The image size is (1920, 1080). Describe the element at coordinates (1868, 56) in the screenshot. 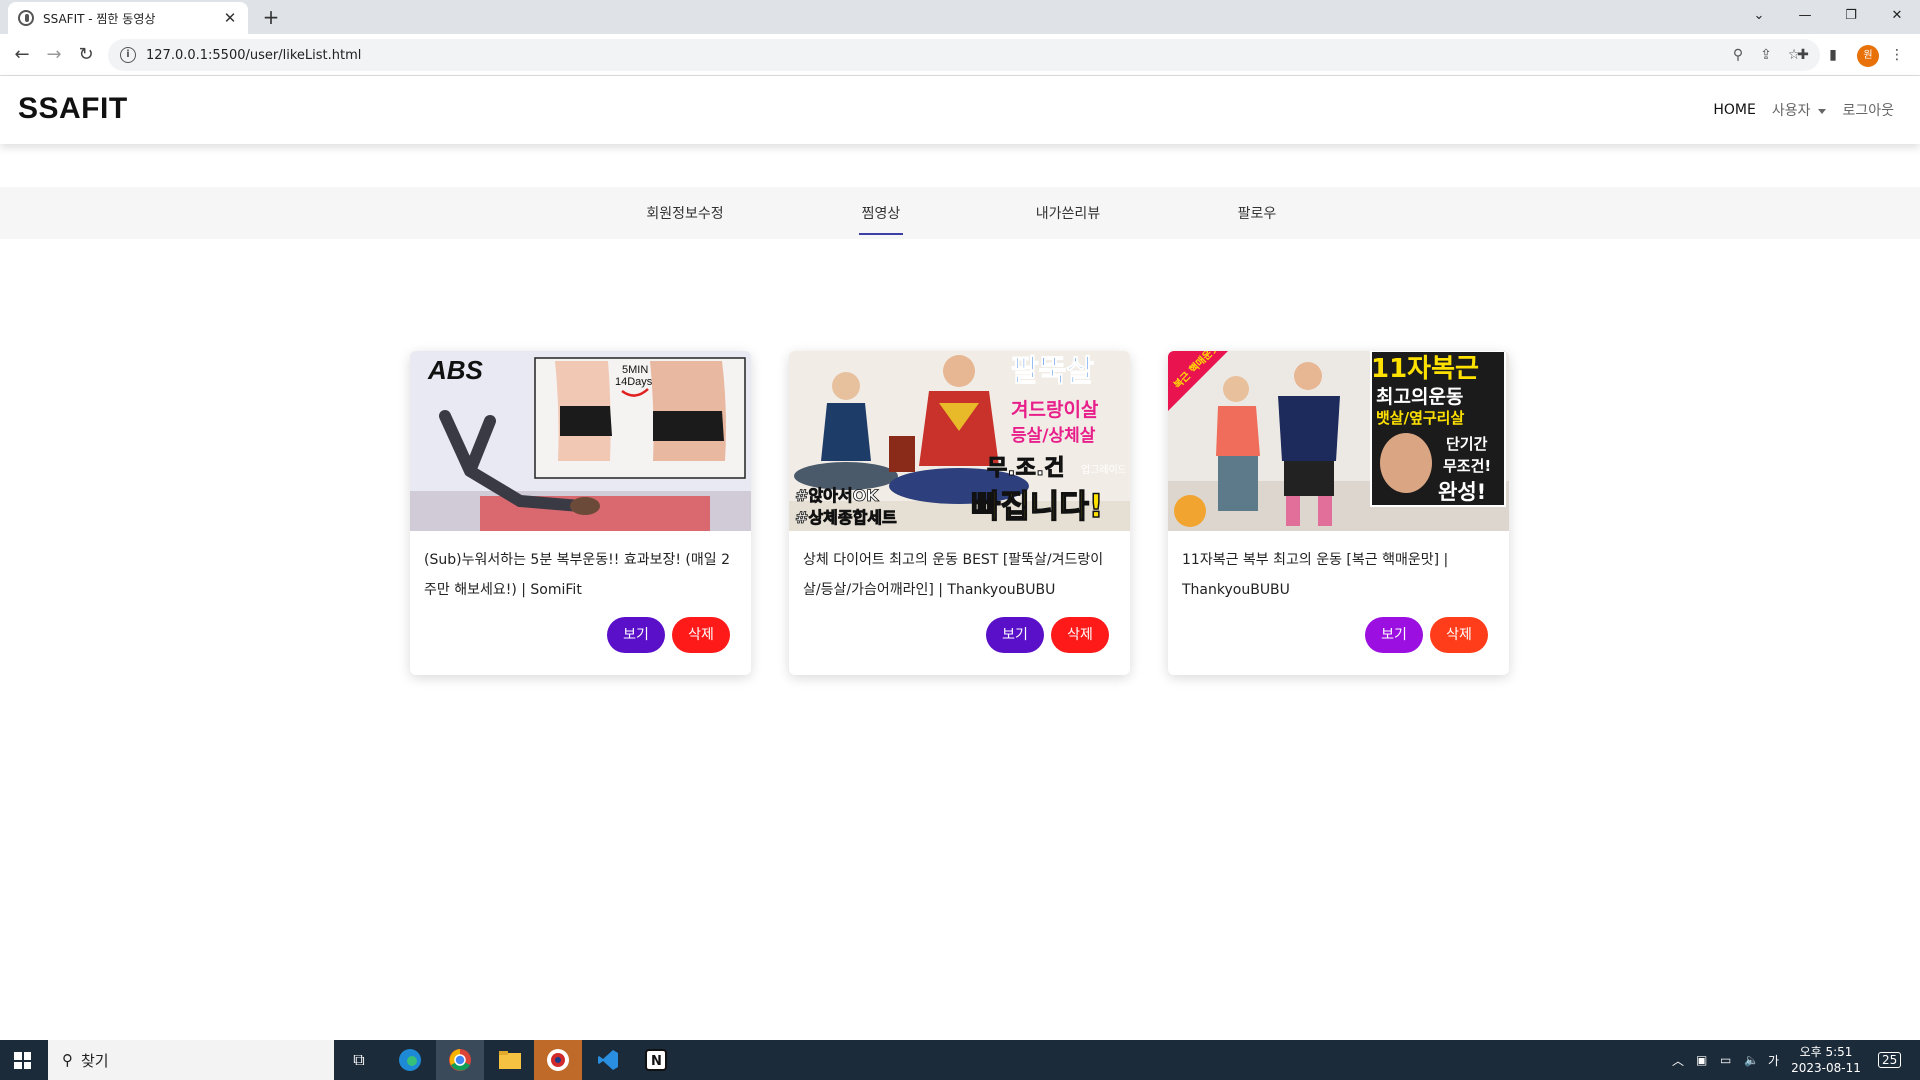

I see `profile-avatar: 원` at that location.